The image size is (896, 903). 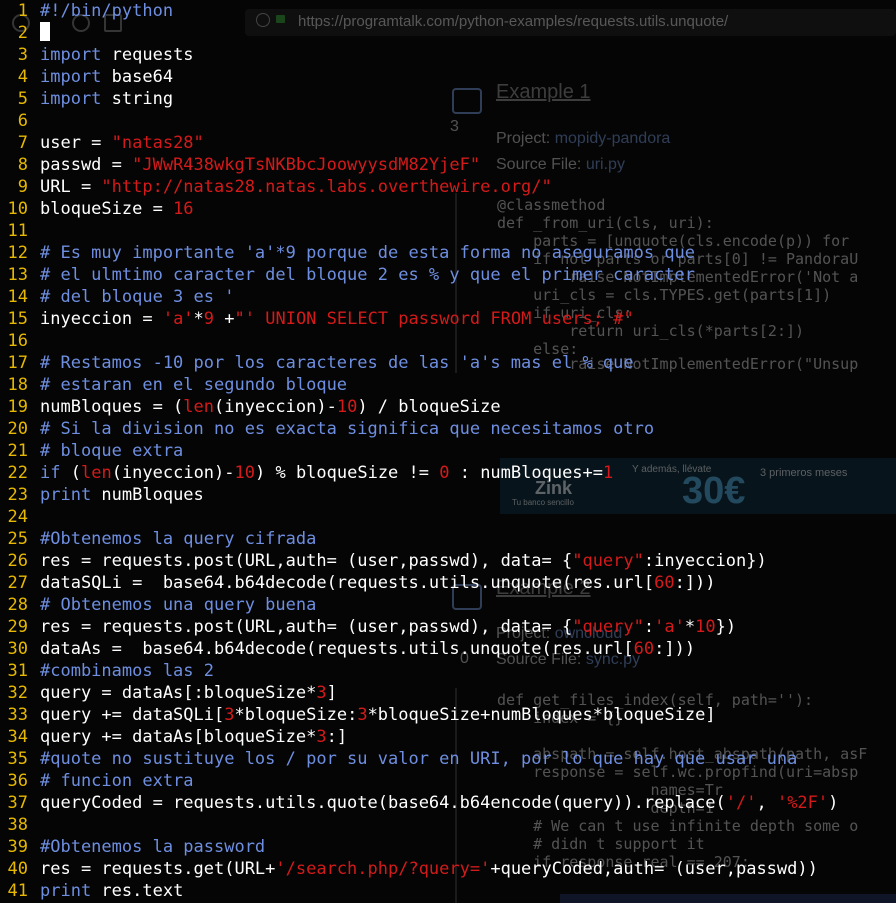 I want to click on line-number: 10, so click(x=17, y=209).